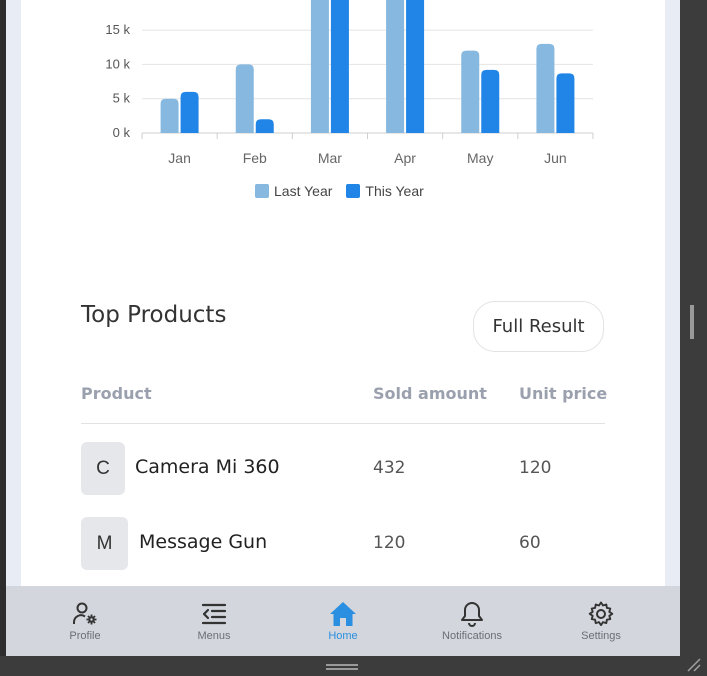 The width and height of the screenshot is (707, 676). Describe the element at coordinates (179, 158) in the screenshot. I see `x-tick-label: Jan` at that location.